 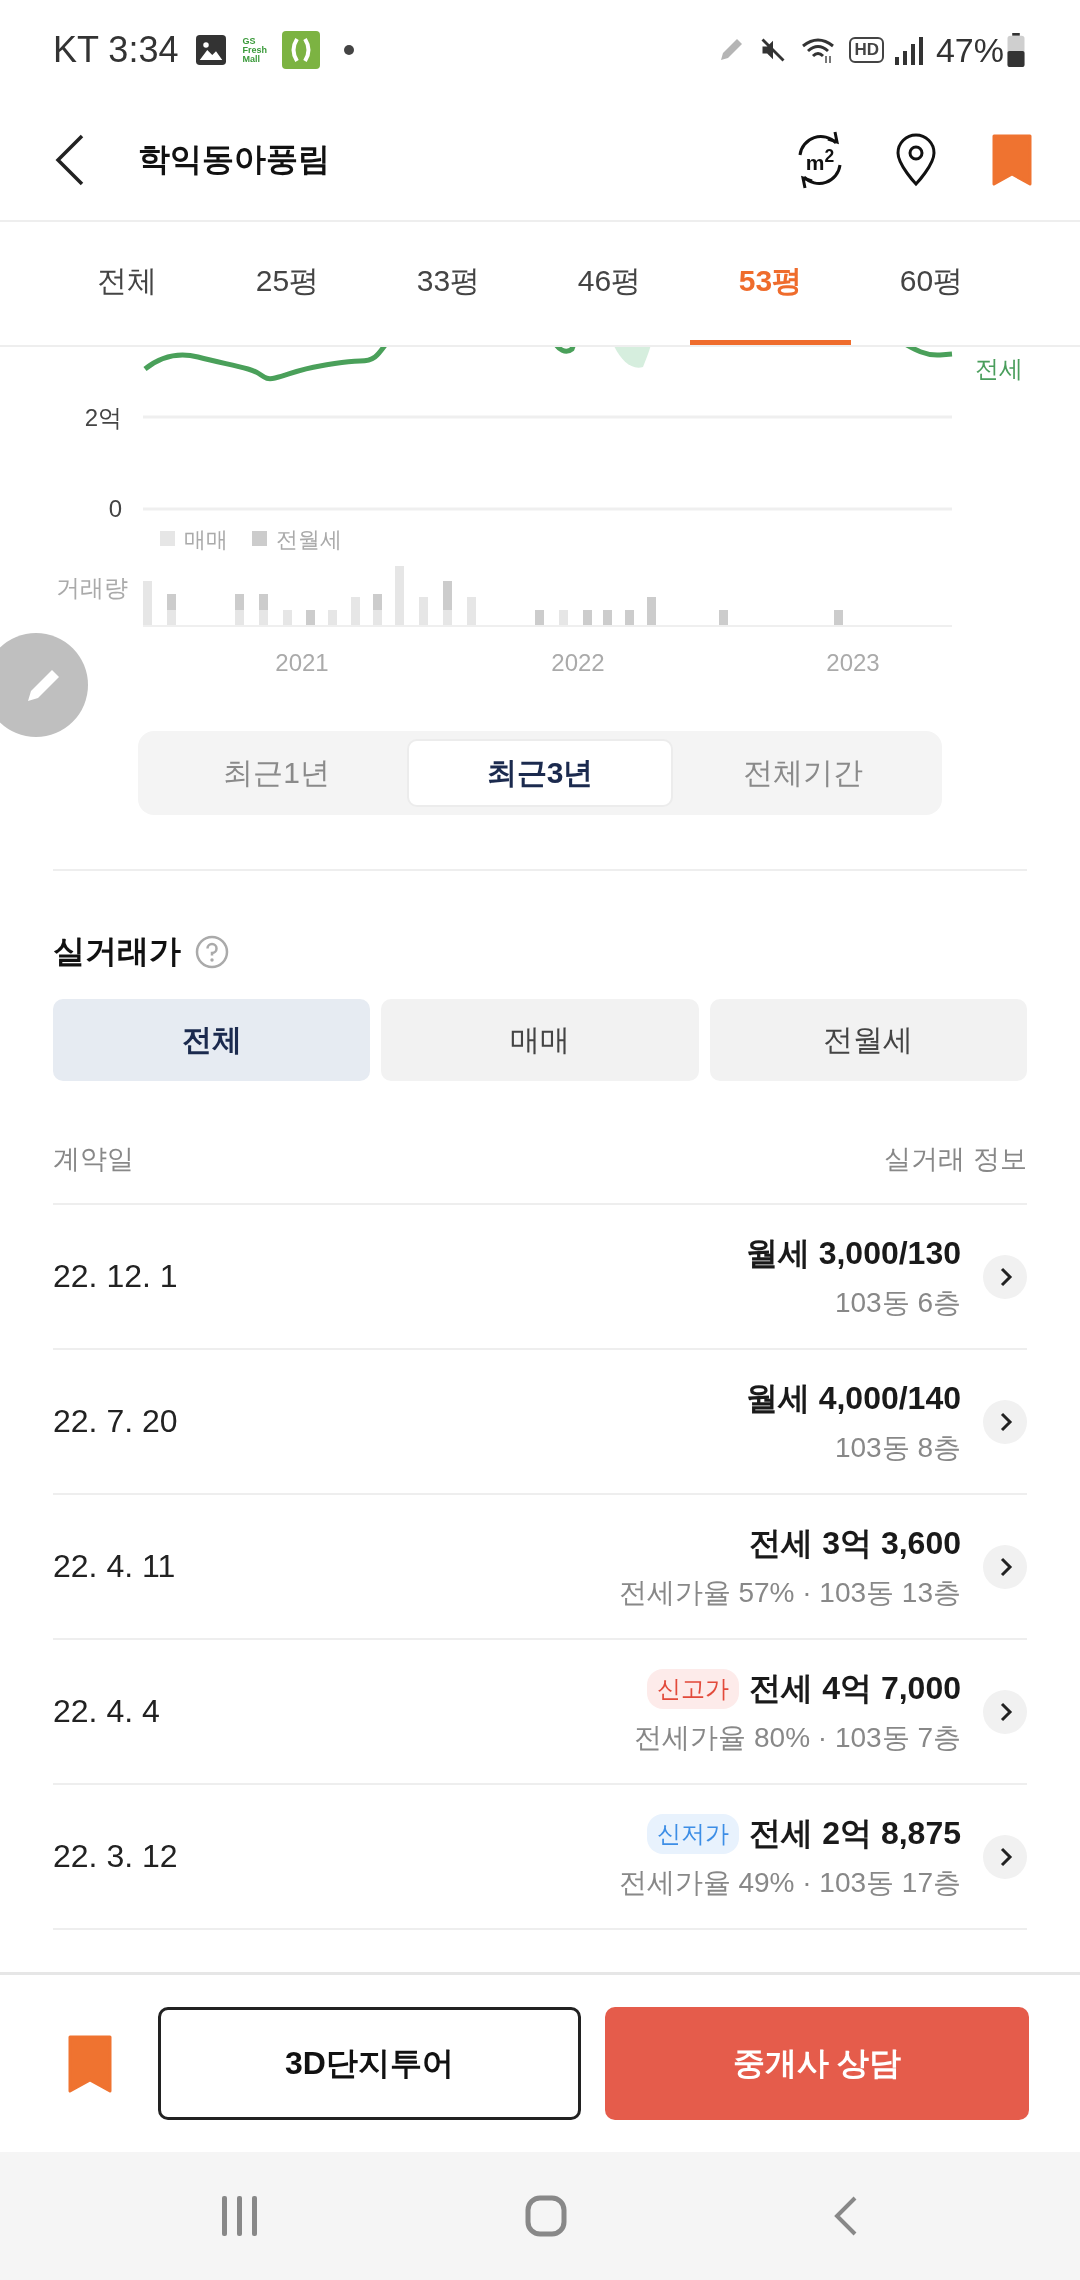 I want to click on deal-detail: 전세가율 80% · 103동 7층, so click(x=797, y=1737).